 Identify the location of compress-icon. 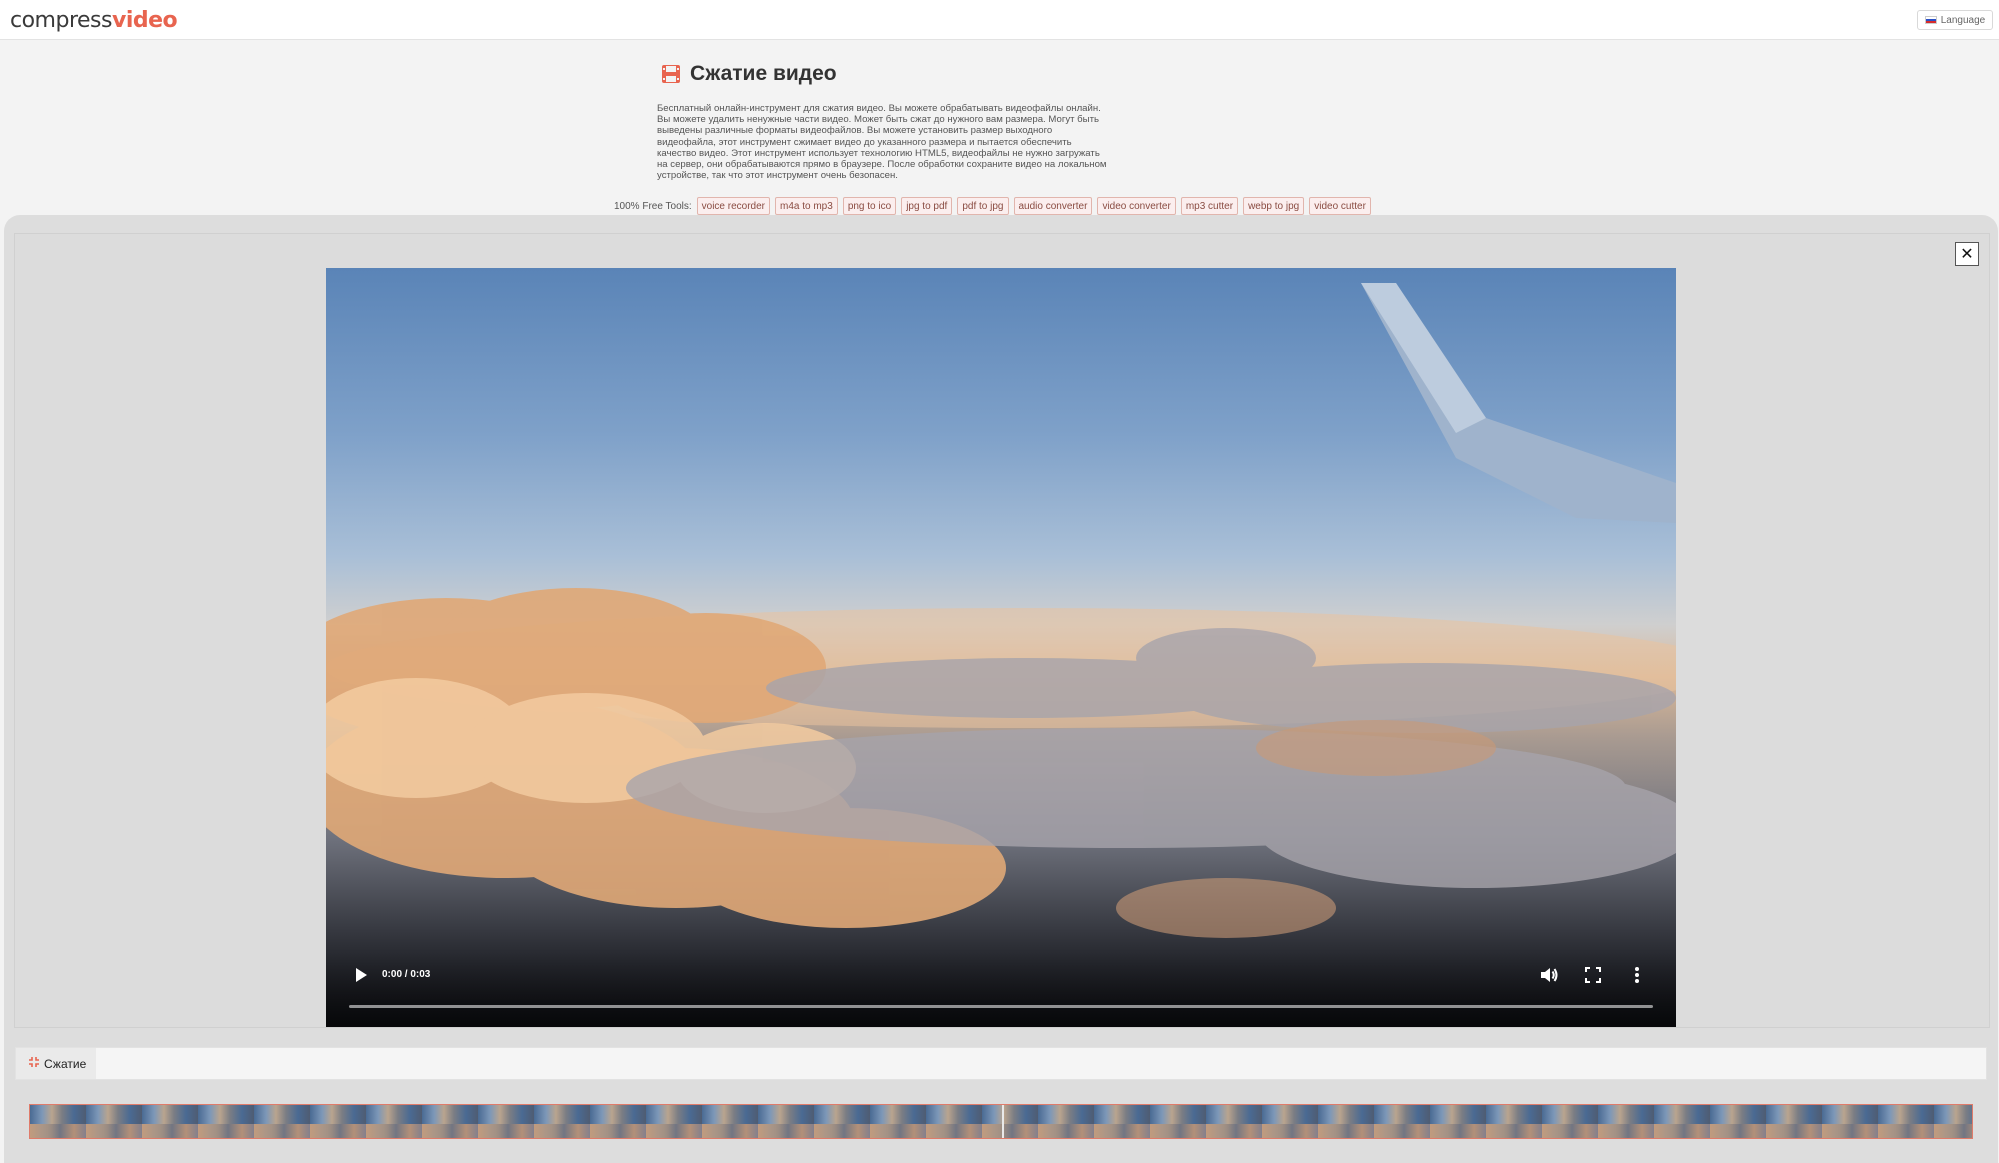
(34, 1063).